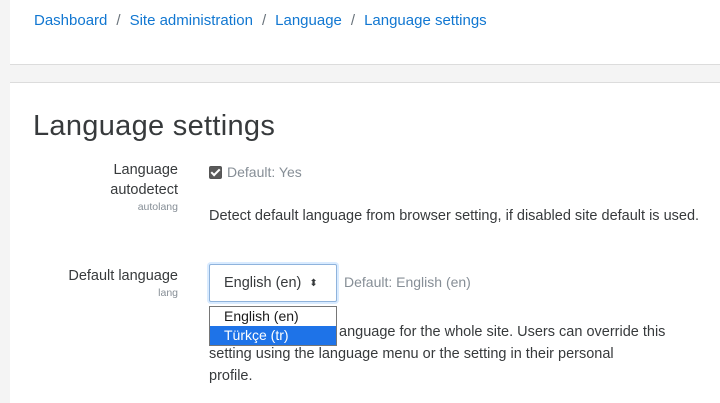 The image size is (720, 403). What do you see at coordinates (144, 190) in the screenshot?
I see `autodetect-label-line2: autodetect` at bounding box center [144, 190].